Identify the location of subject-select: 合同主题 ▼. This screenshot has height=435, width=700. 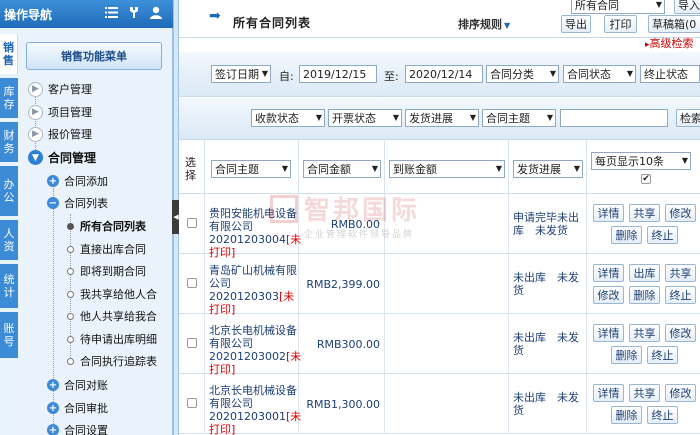
(519, 118).